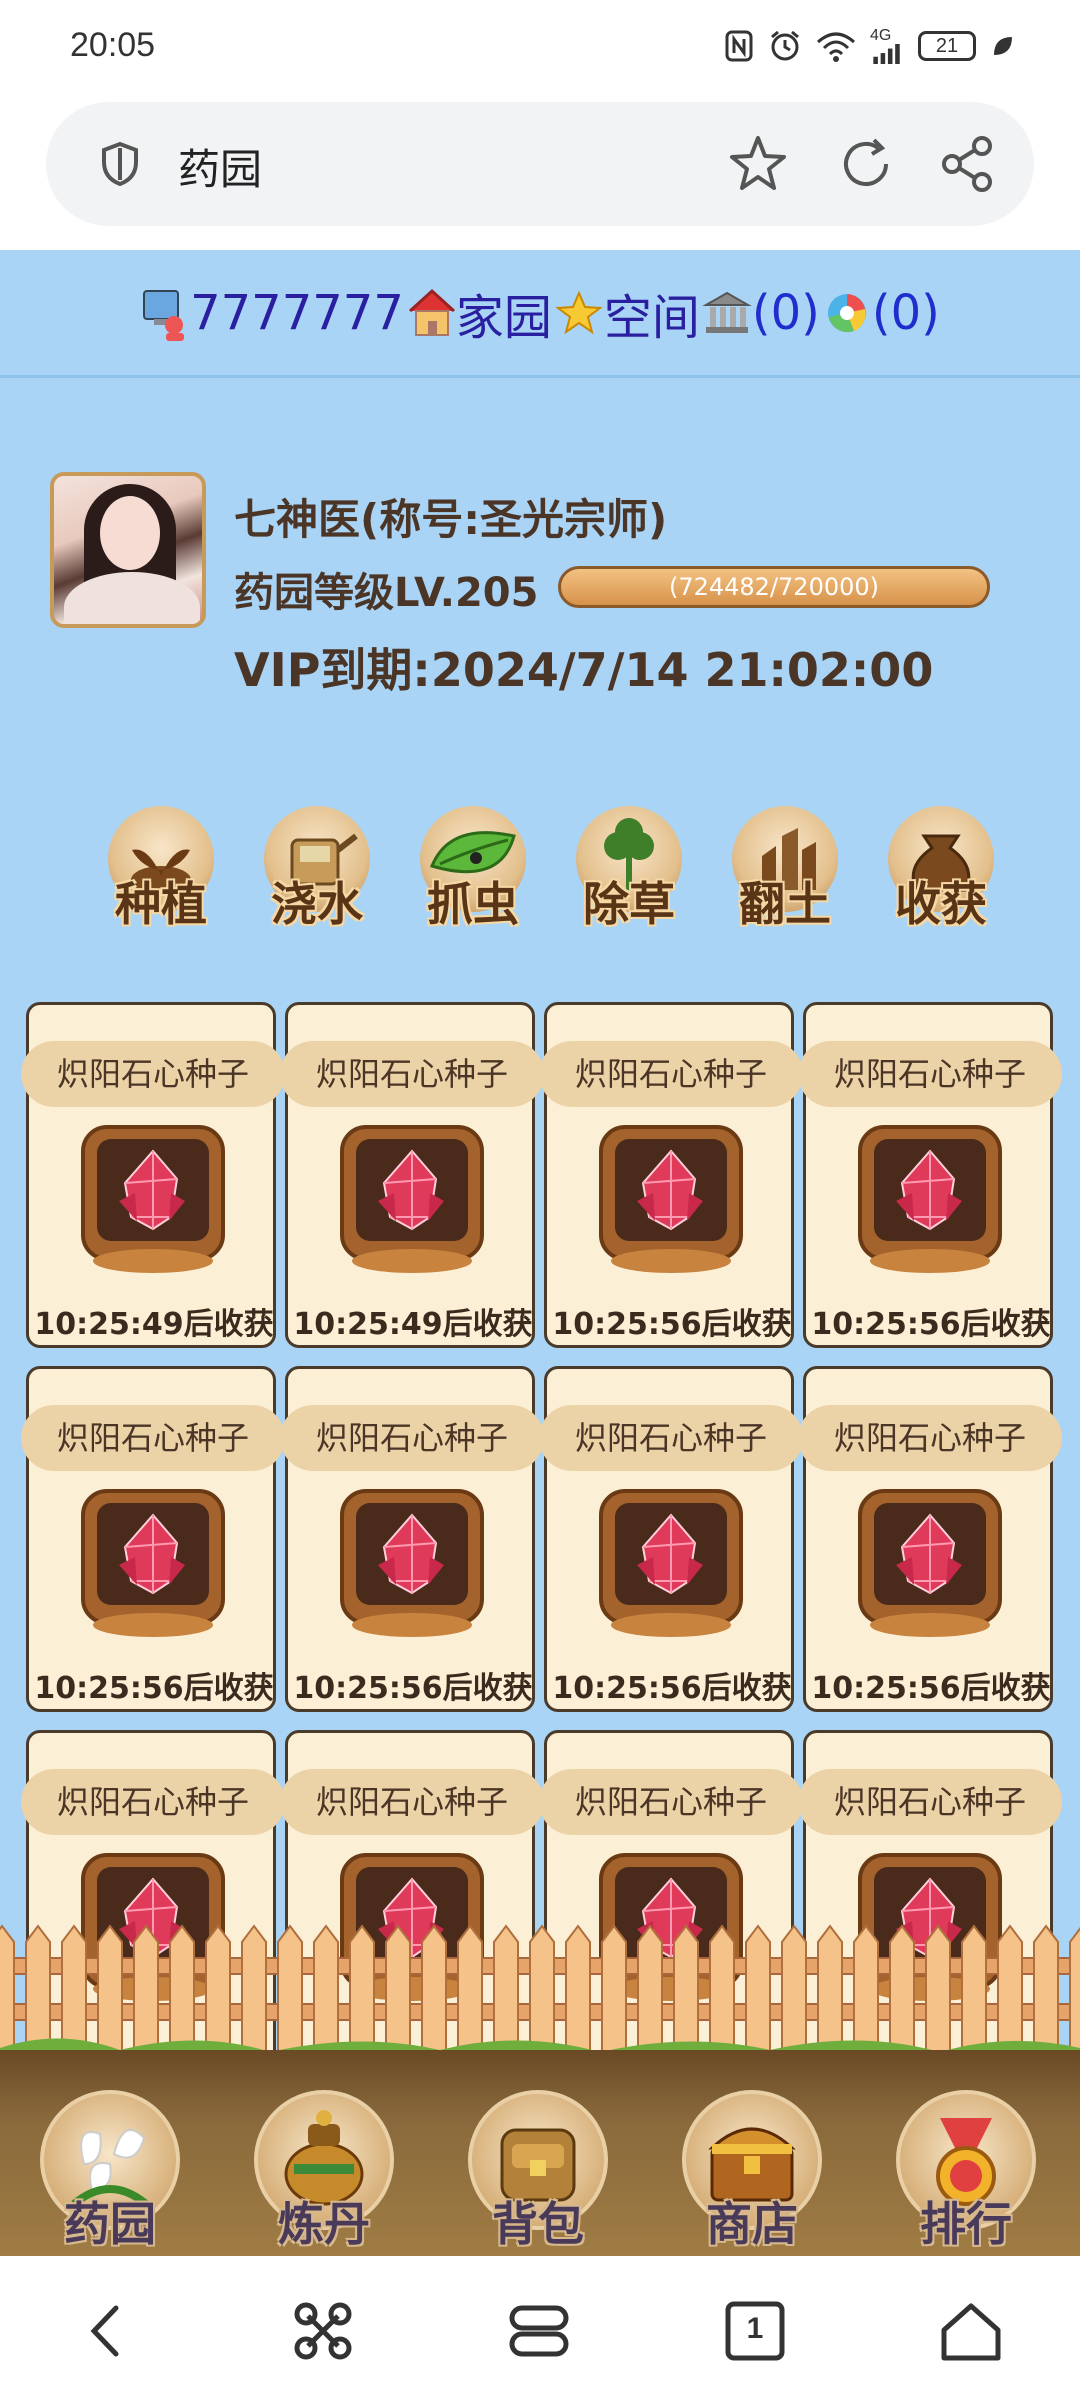  What do you see at coordinates (307, 872) in the screenshot?
I see `action-water: 浇水` at bounding box center [307, 872].